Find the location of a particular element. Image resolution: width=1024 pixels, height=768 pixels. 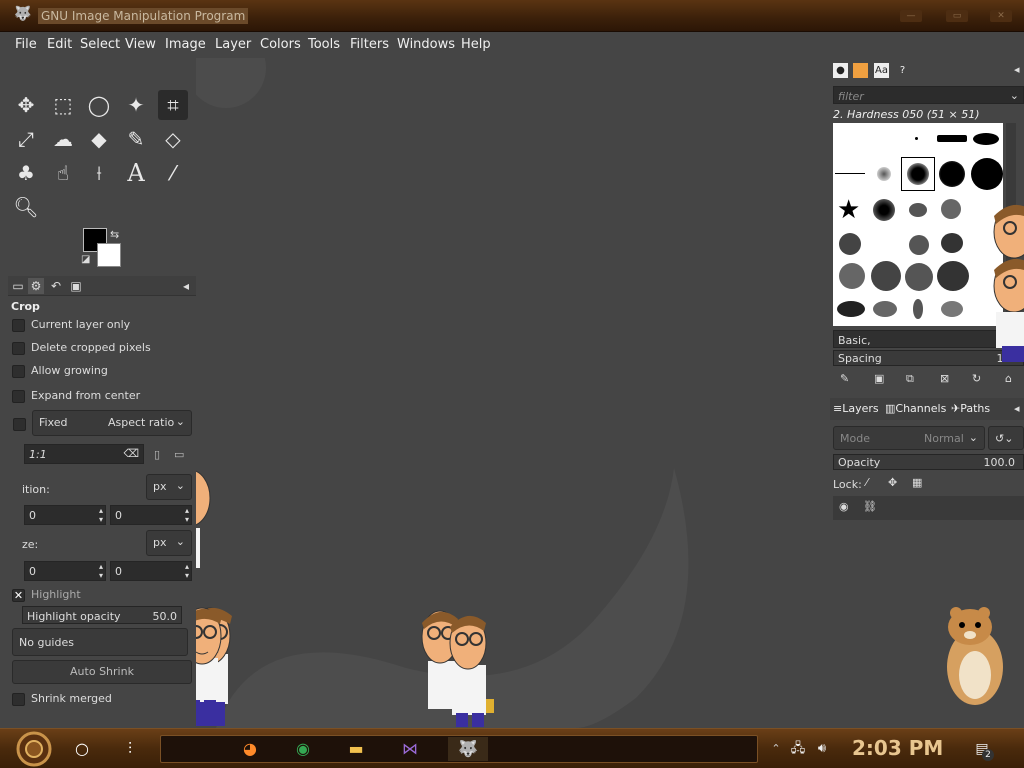

file-explorer-icon: ▬ is located at coordinates (356, 749).